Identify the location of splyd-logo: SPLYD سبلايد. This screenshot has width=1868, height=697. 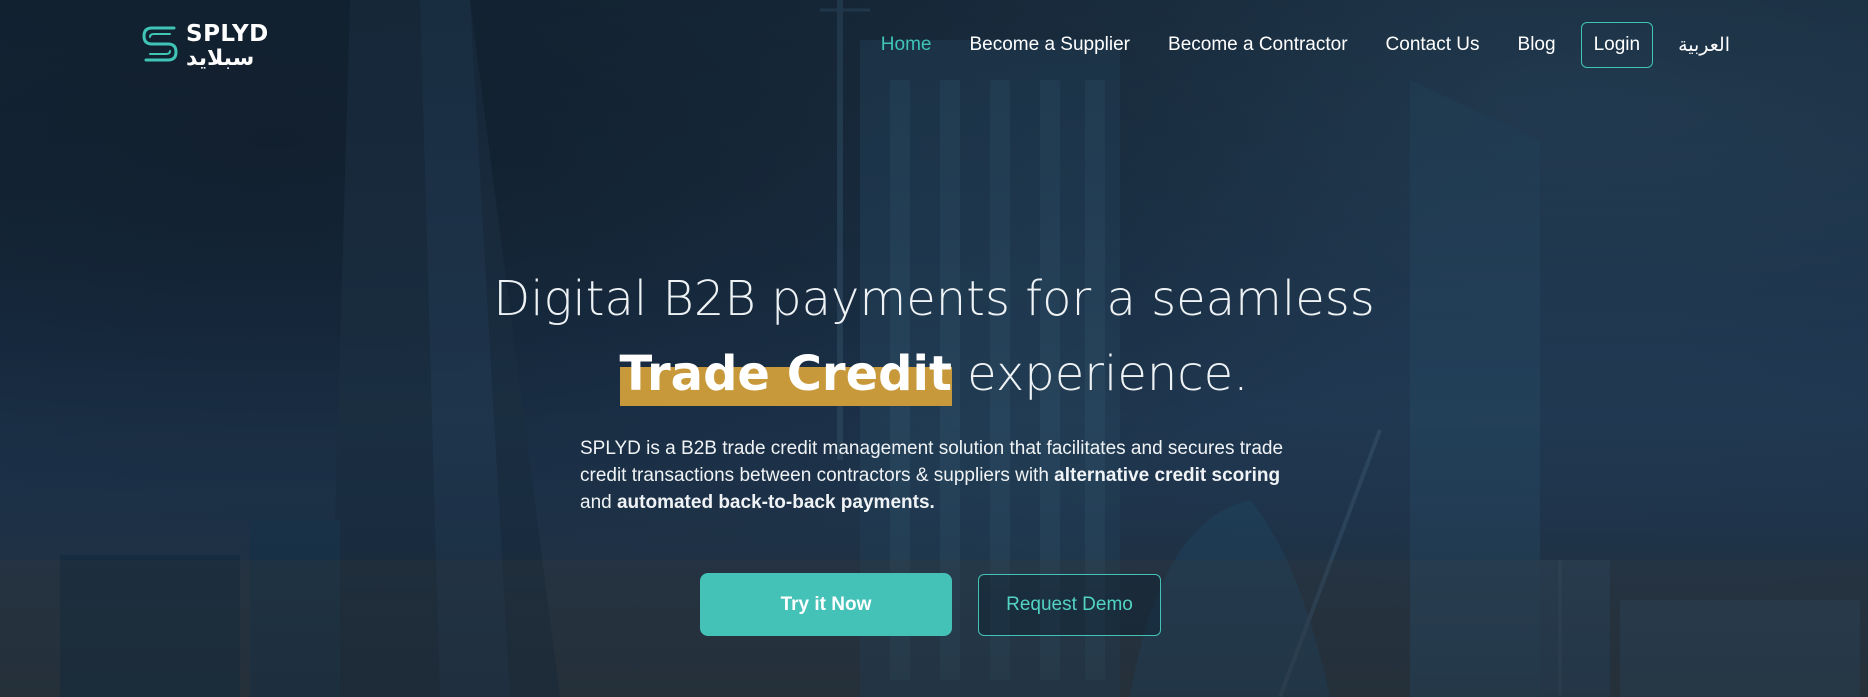
(205, 46).